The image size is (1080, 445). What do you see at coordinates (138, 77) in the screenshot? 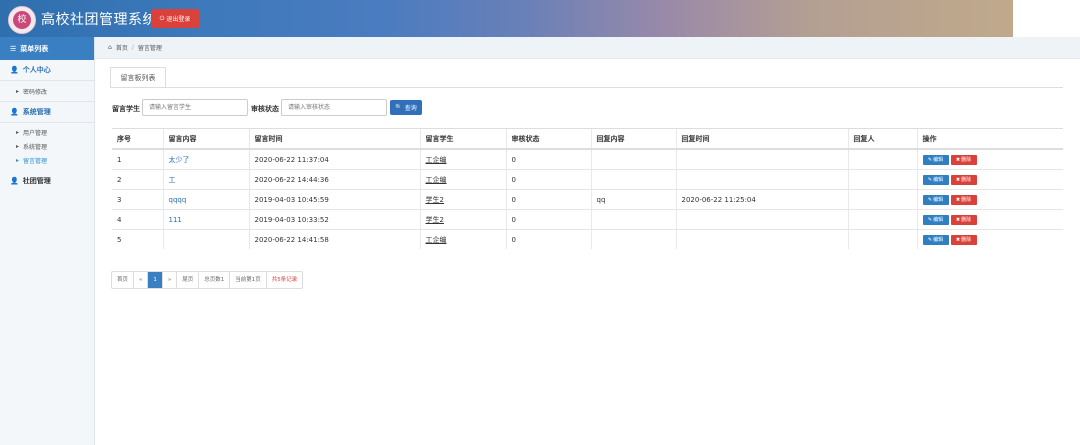
I see `tab-message-list: 留言板列表` at bounding box center [138, 77].